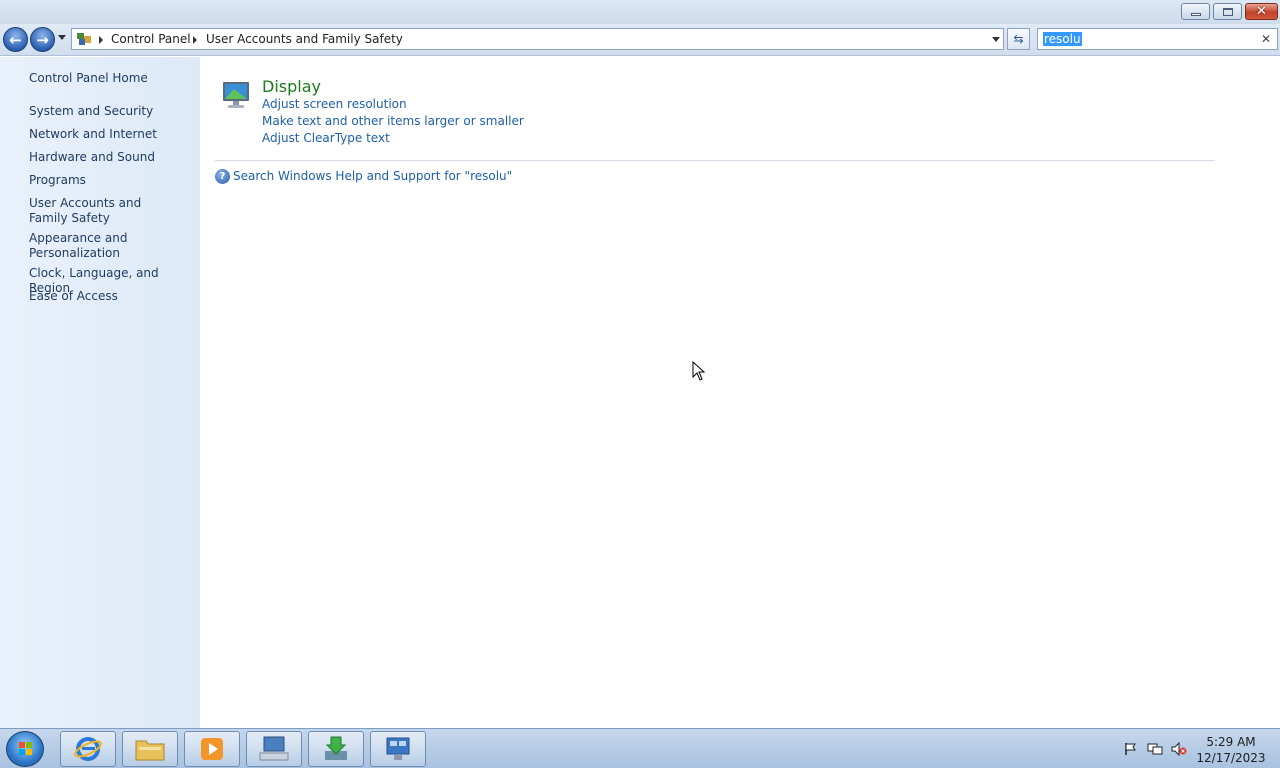 Image resolution: width=1280 pixels, height=768 pixels. What do you see at coordinates (1179, 749) in the screenshot?
I see `volume-muted-icon` at bounding box center [1179, 749].